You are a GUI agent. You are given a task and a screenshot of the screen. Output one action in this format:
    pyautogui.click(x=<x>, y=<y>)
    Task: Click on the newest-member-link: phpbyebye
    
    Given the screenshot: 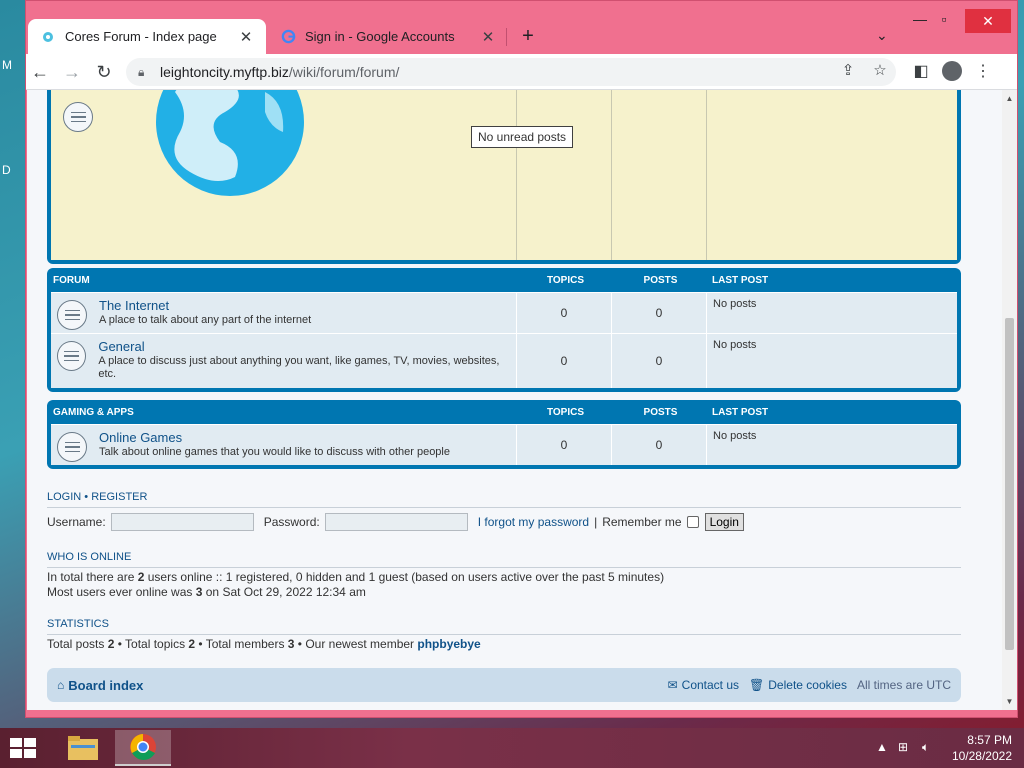 What is the action you would take?
    pyautogui.click(x=448, y=644)
    